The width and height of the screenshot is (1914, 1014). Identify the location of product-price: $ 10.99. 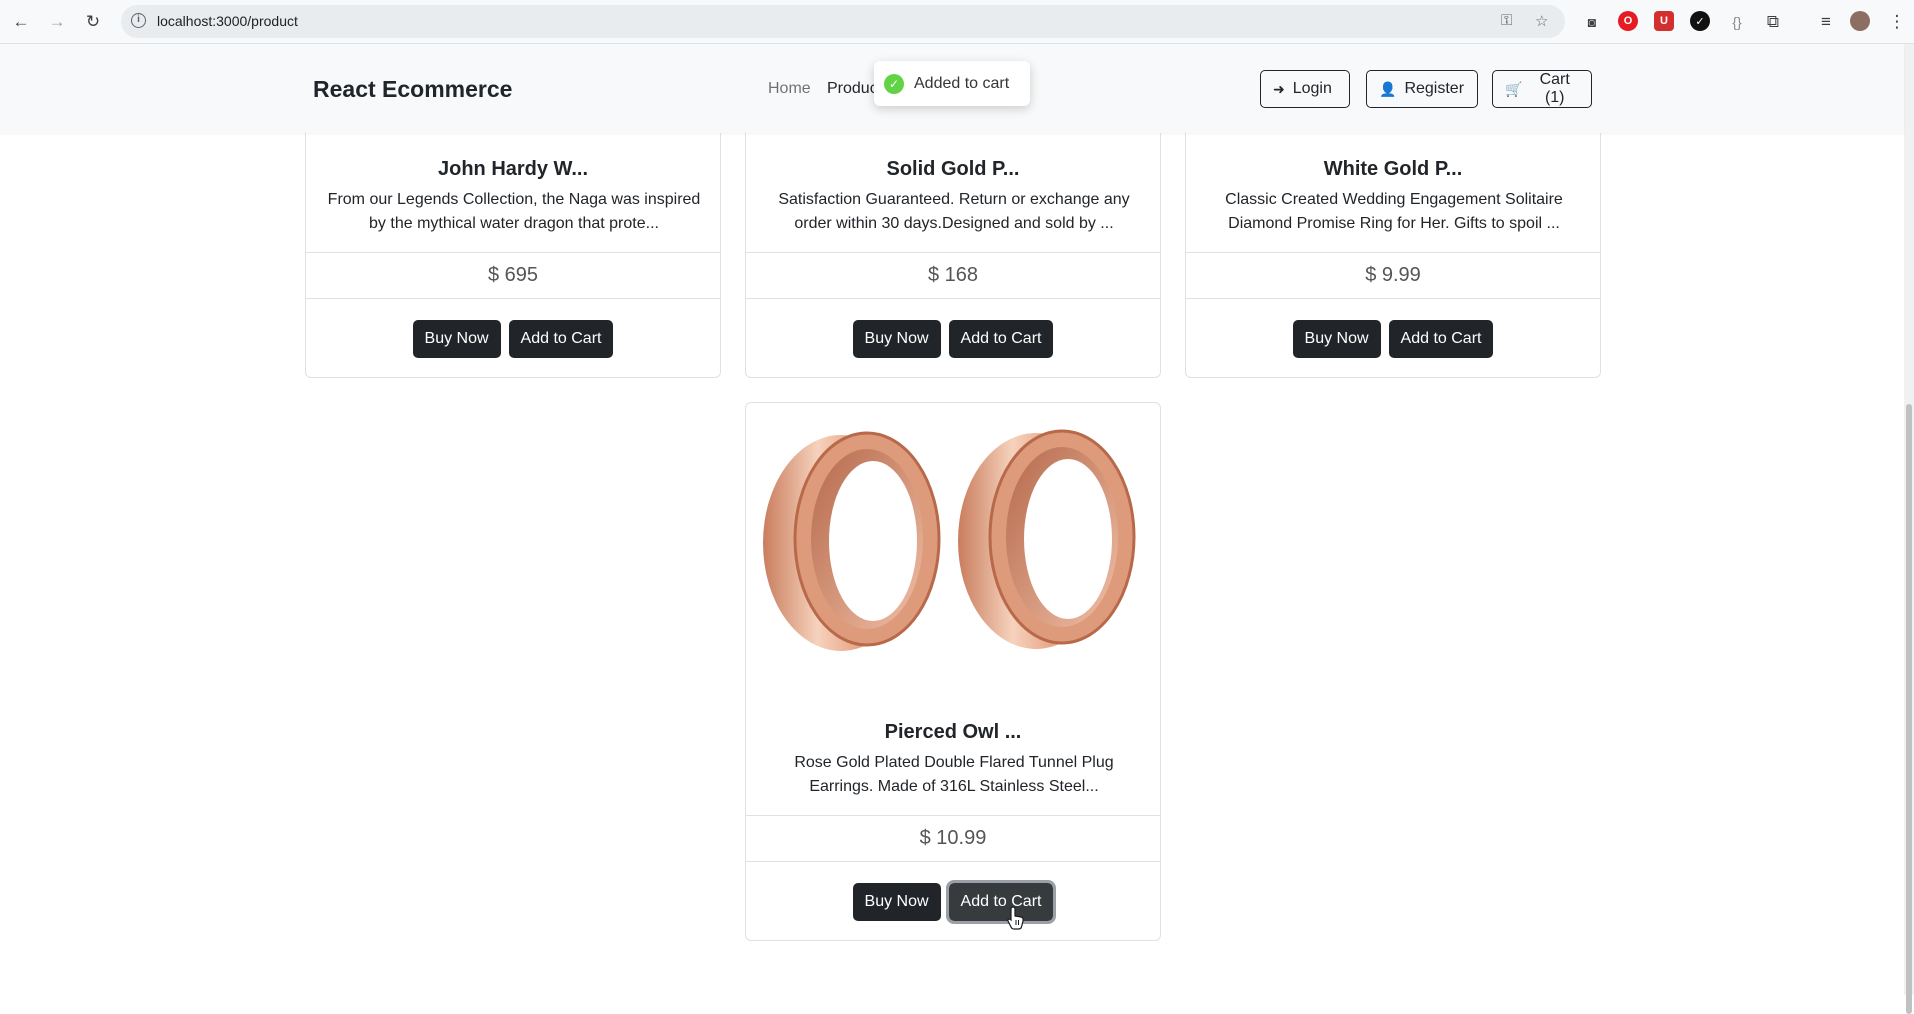
(953, 838).